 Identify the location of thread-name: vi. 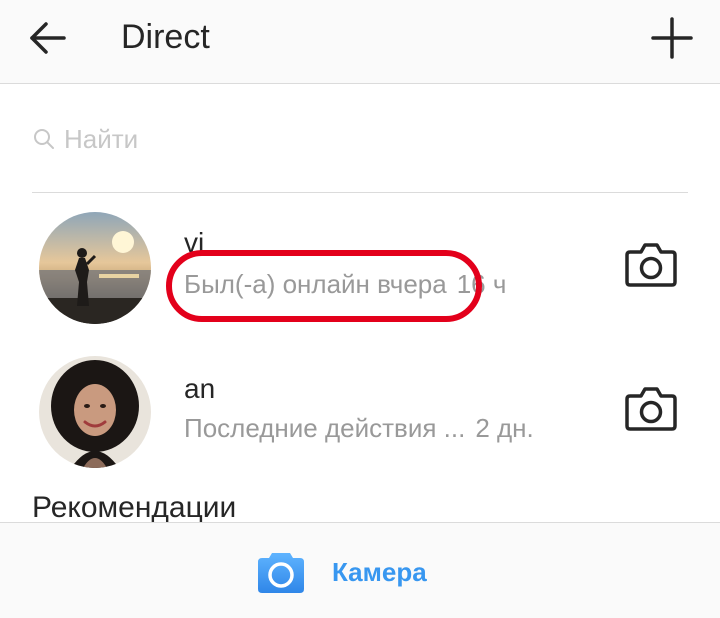
(194, 242).